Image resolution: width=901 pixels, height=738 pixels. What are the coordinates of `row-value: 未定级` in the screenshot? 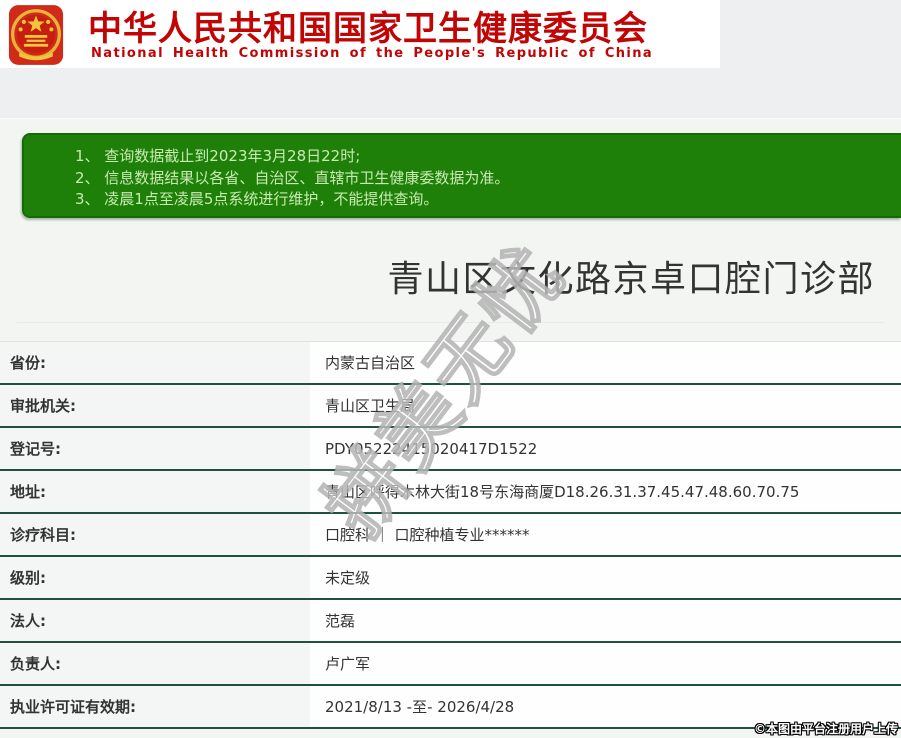 It's located at (605, 577).